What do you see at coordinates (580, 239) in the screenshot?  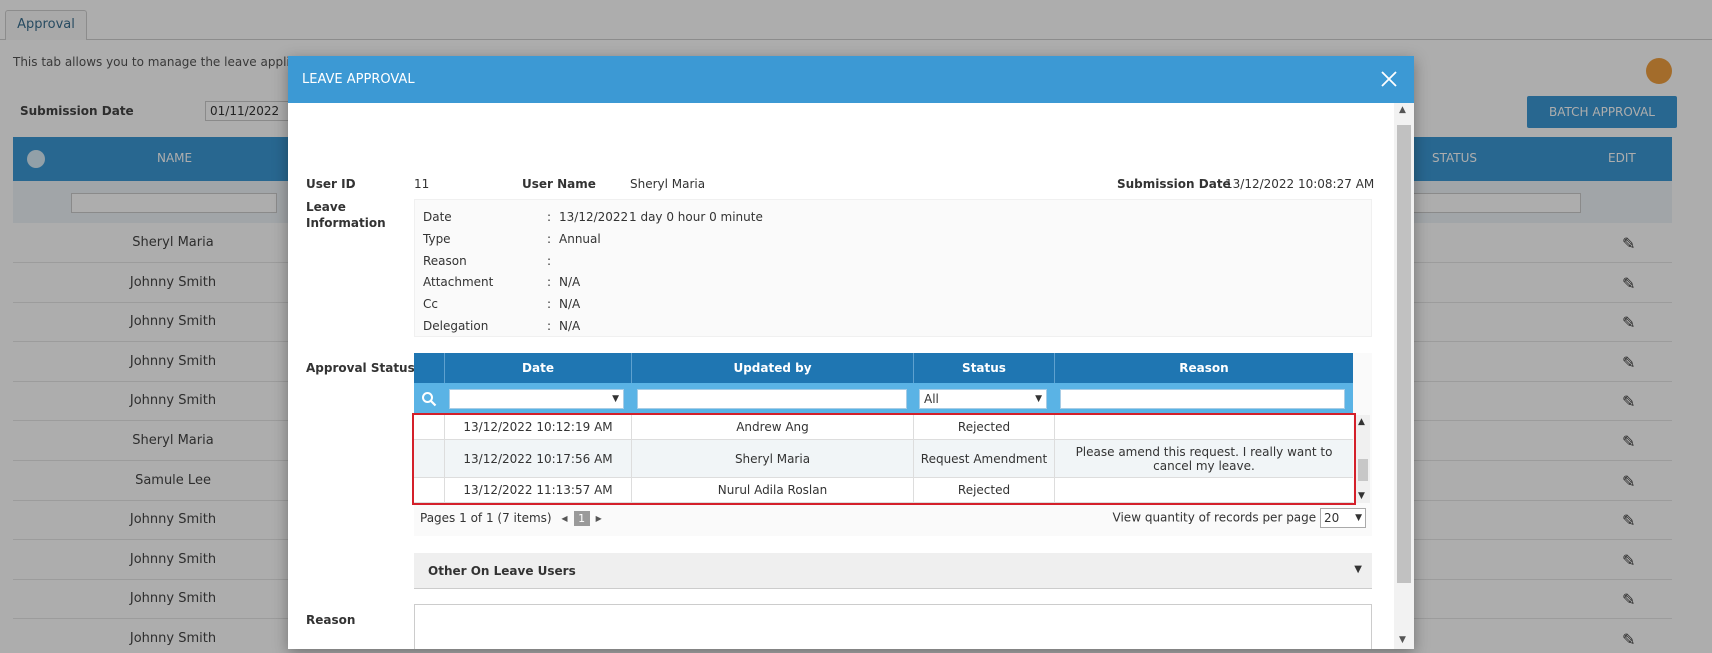 I see `info-type-value: Annual` at bounding box center [580, 239].